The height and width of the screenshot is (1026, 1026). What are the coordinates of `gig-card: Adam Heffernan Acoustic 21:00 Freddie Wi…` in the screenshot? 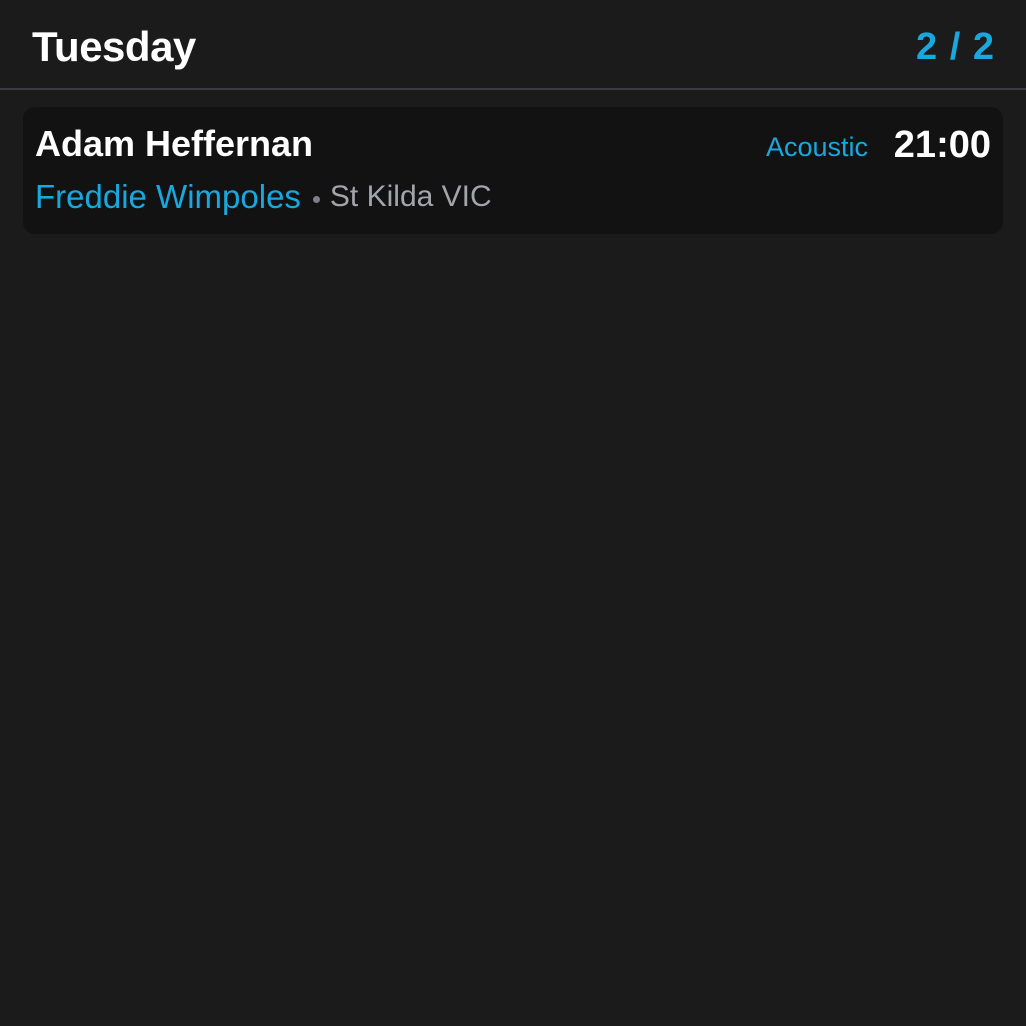 It's located at (513, 170).